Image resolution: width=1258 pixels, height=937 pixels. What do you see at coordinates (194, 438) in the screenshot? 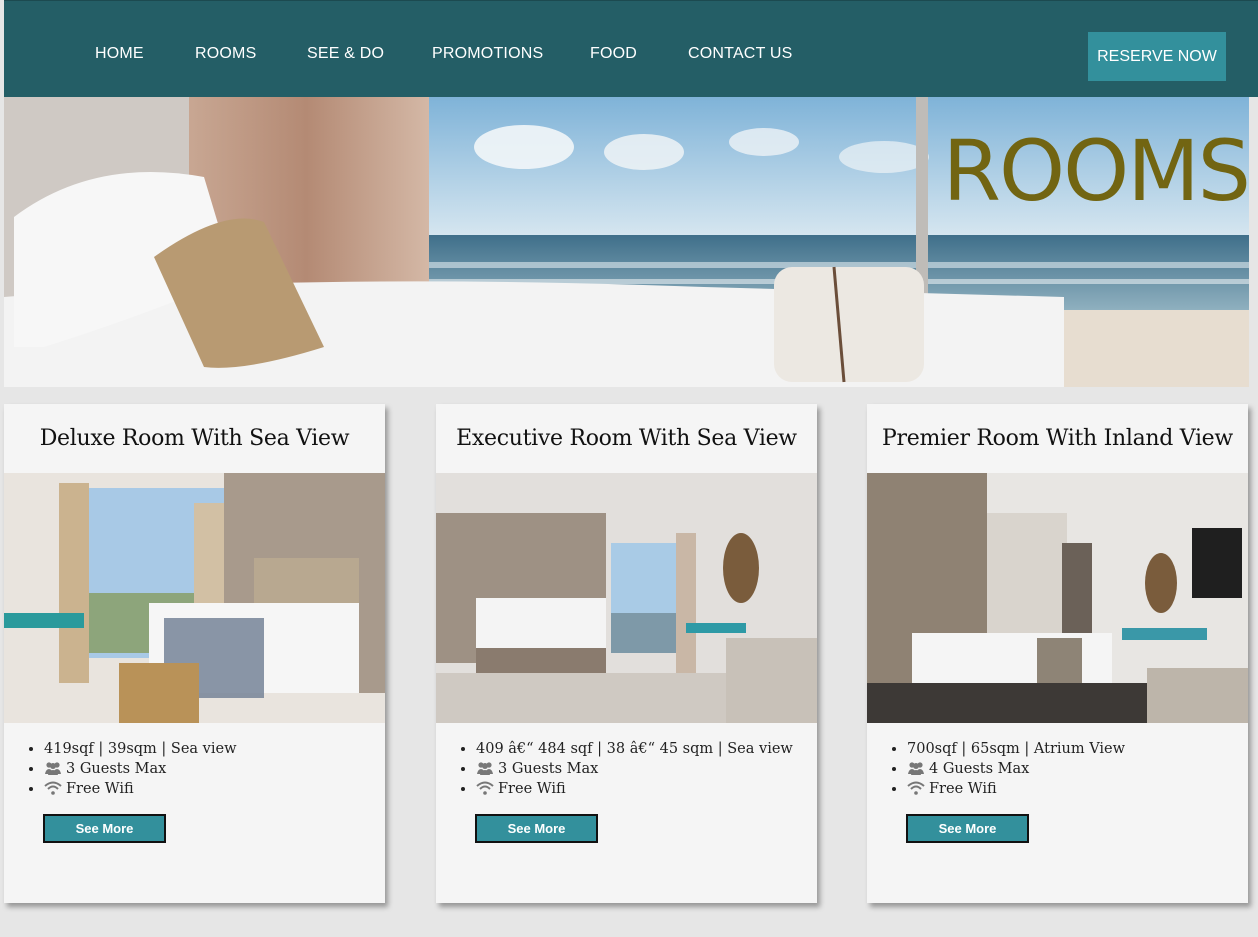
I see `room-title: Deluxe Room With Sea View` at bounding box center [194, 438].